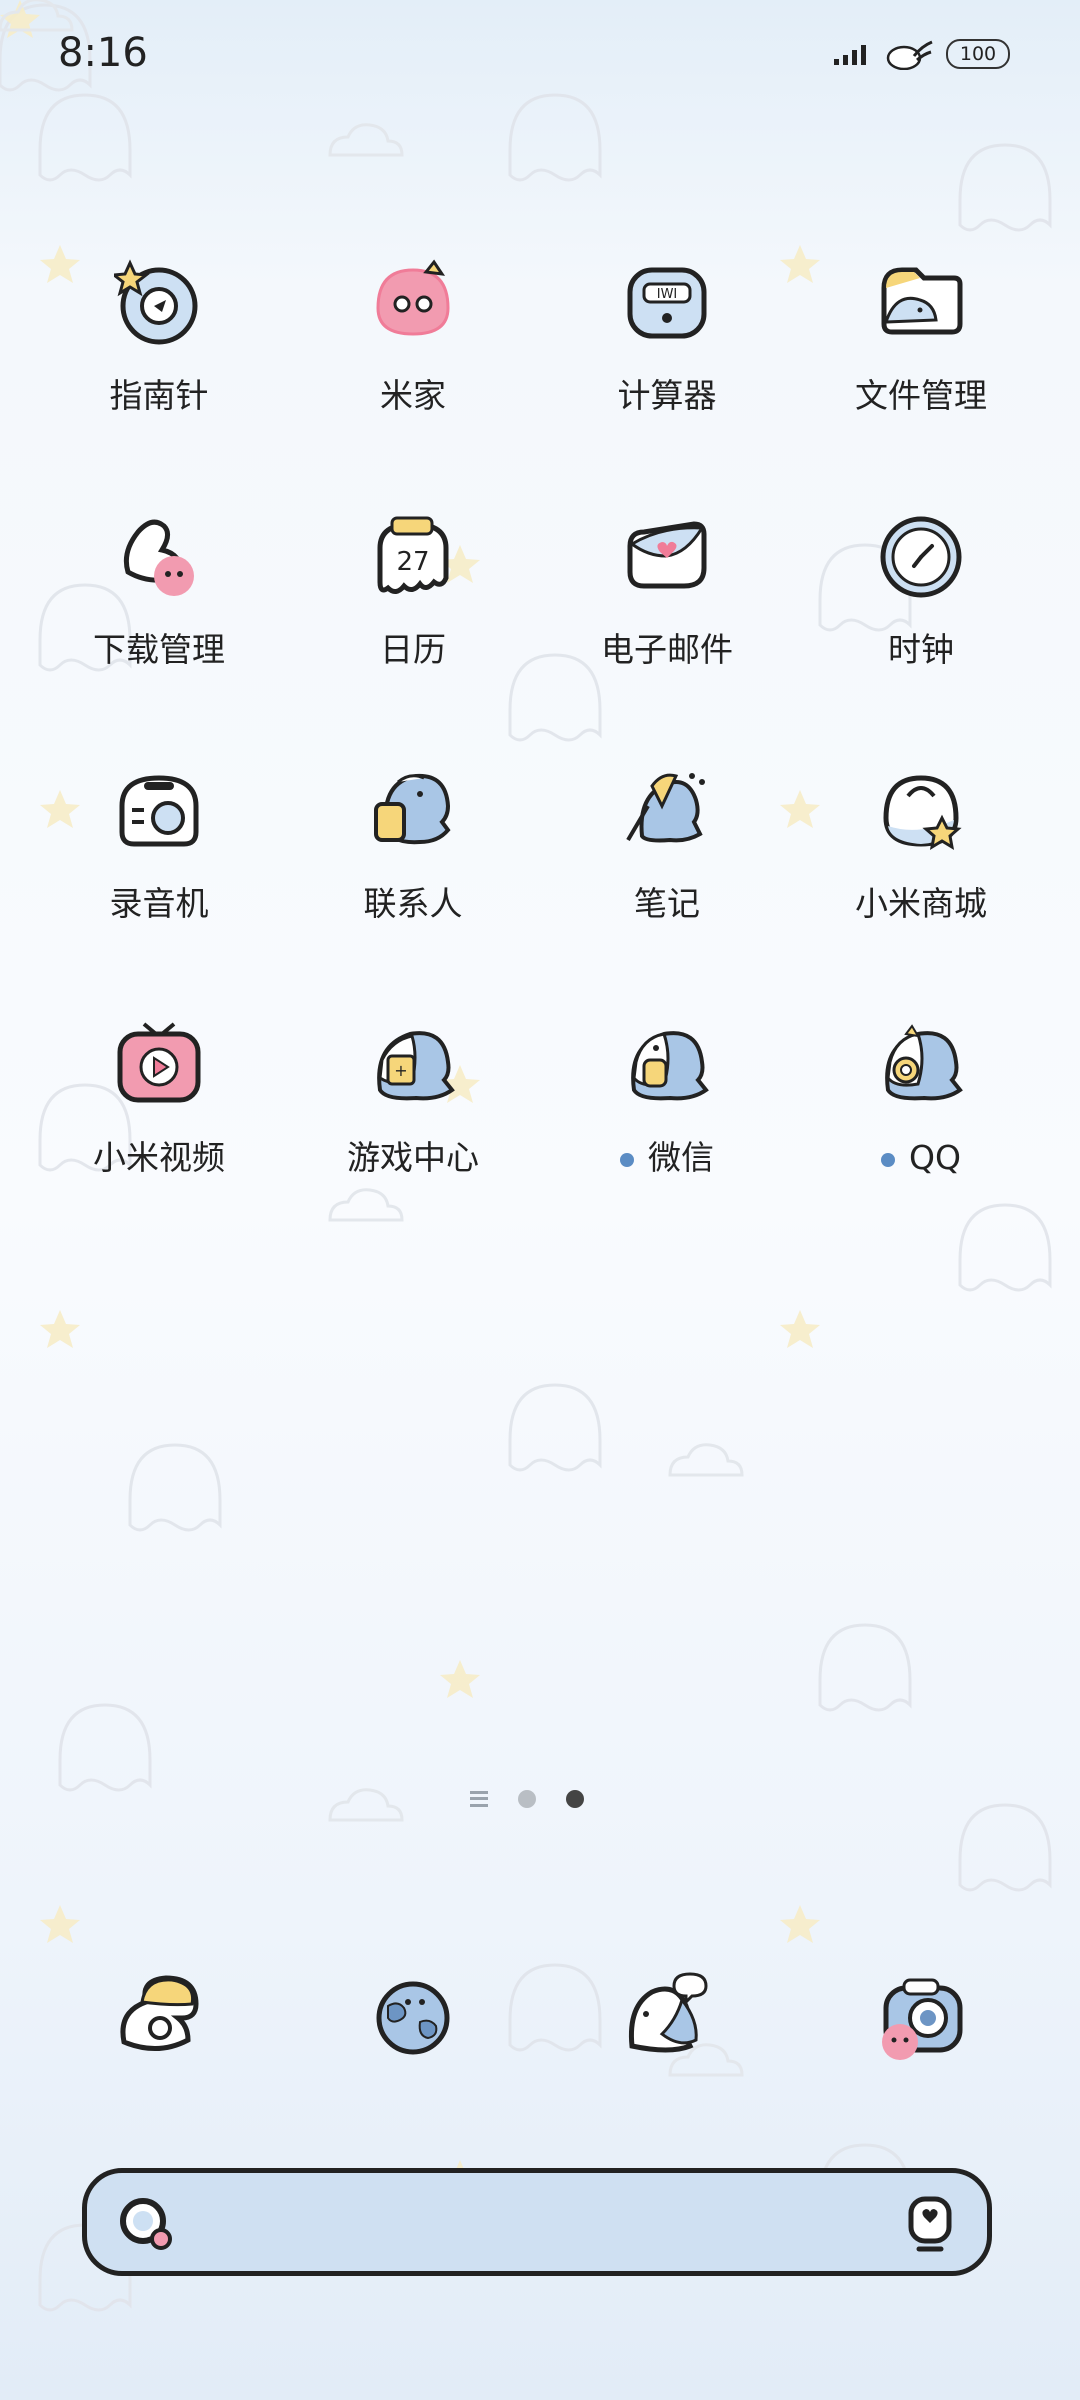  I want to click on app-label: 计算器, so click(667, 395).